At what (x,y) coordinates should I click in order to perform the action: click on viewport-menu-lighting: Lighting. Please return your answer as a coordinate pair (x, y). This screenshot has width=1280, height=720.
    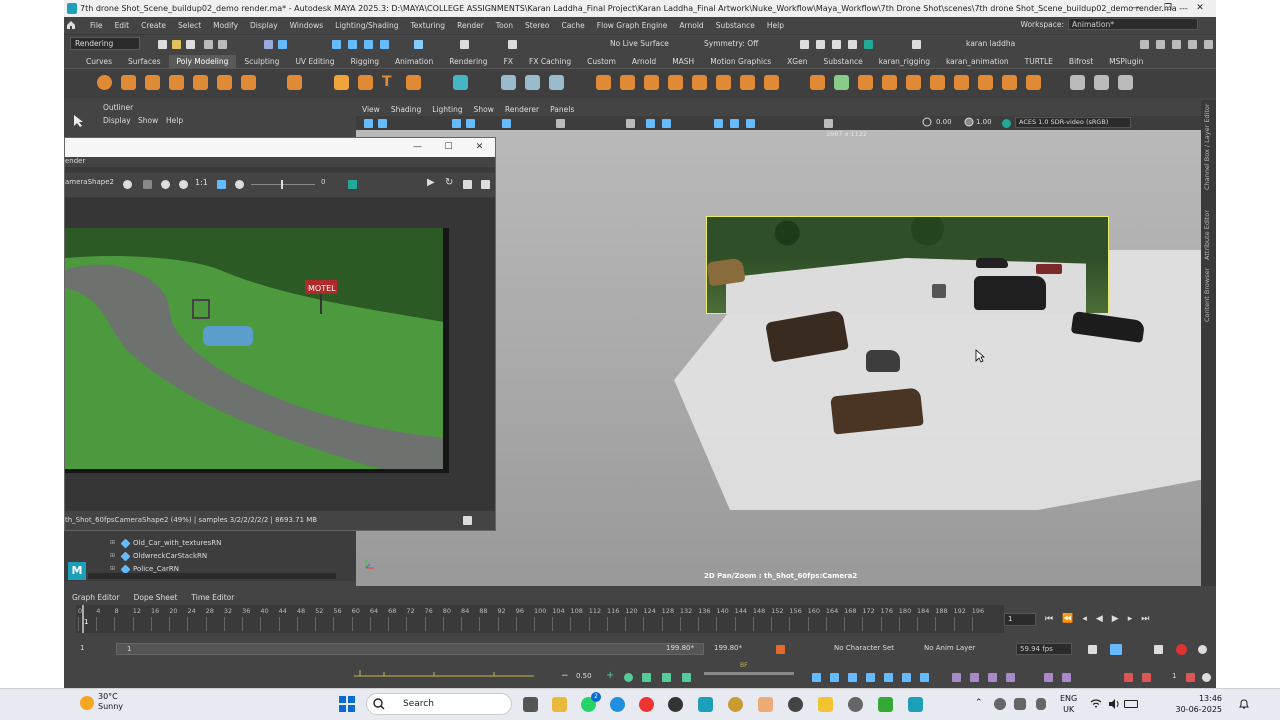
    Looking at the image, I should click on (447, 109).